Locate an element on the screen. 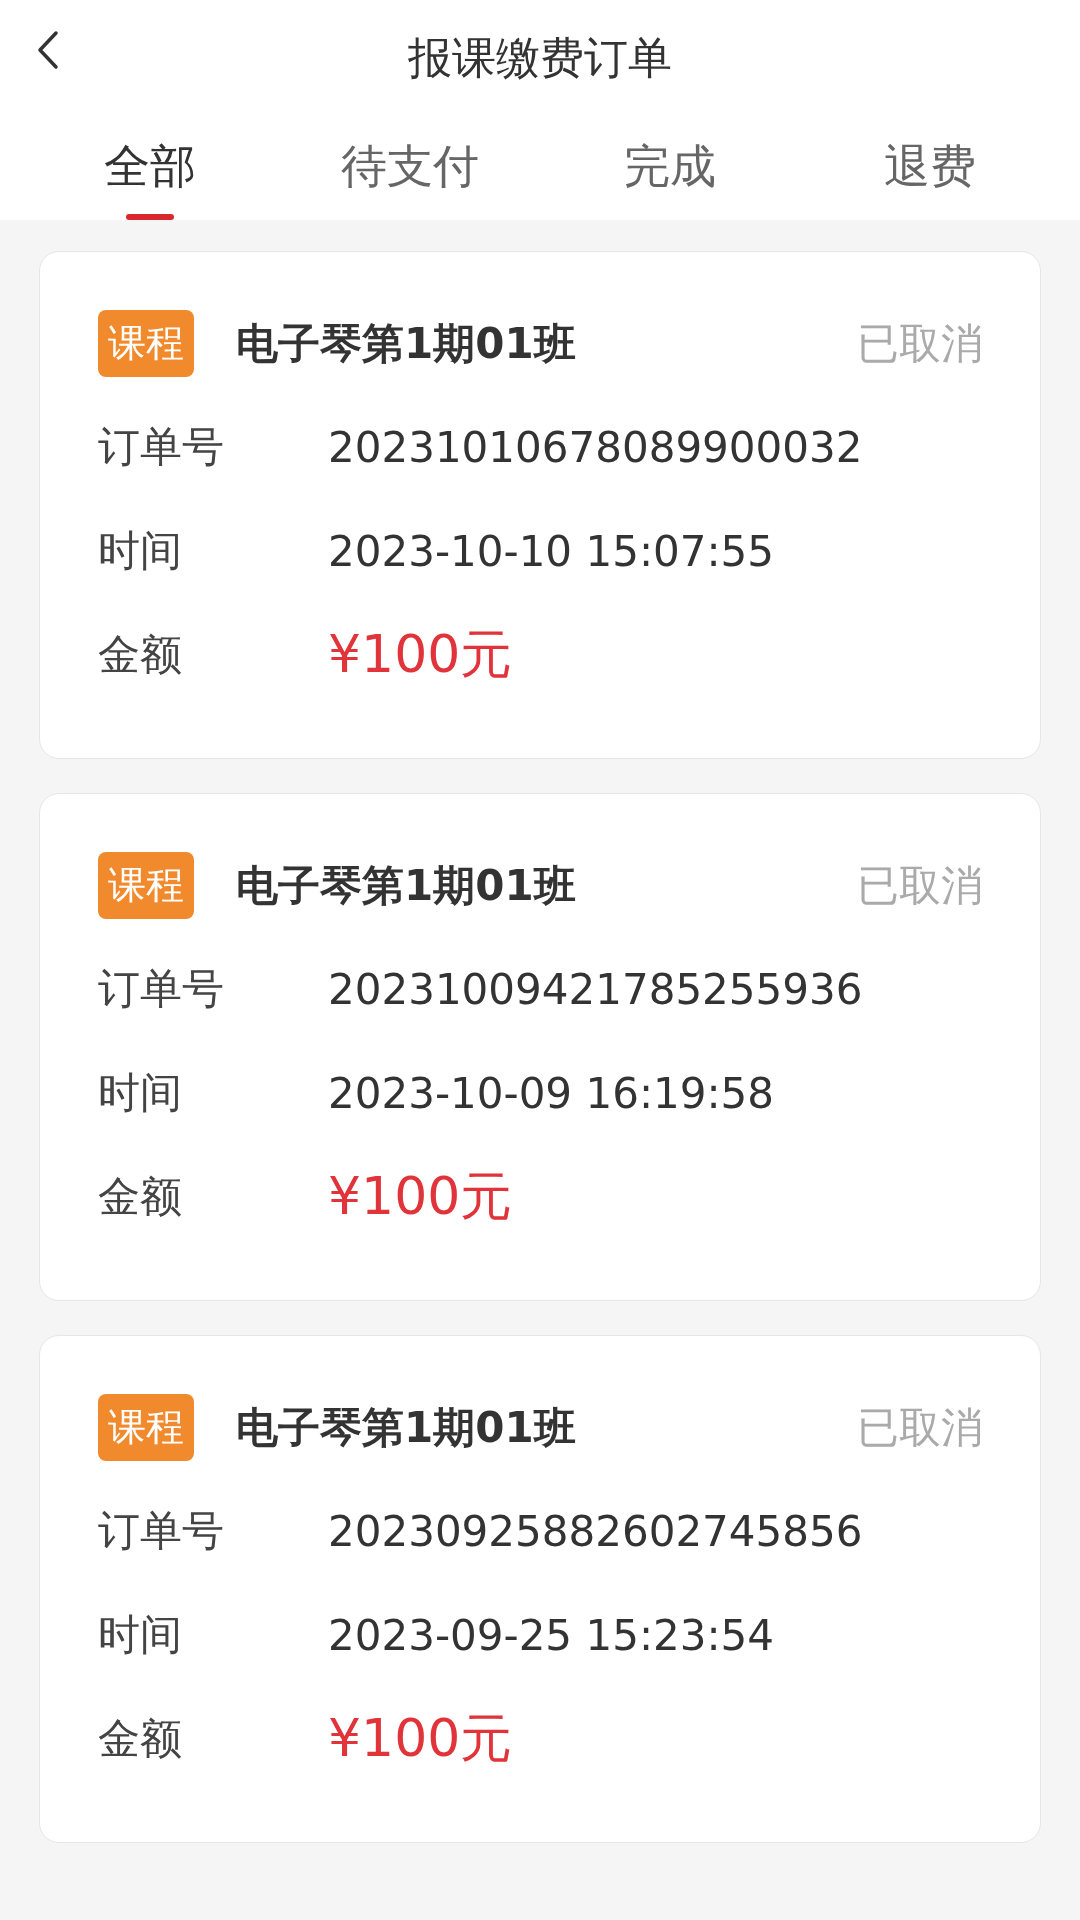 This screenshot has height=1920, width=1080. tab: 完成 is located at coordinates (670, 168).